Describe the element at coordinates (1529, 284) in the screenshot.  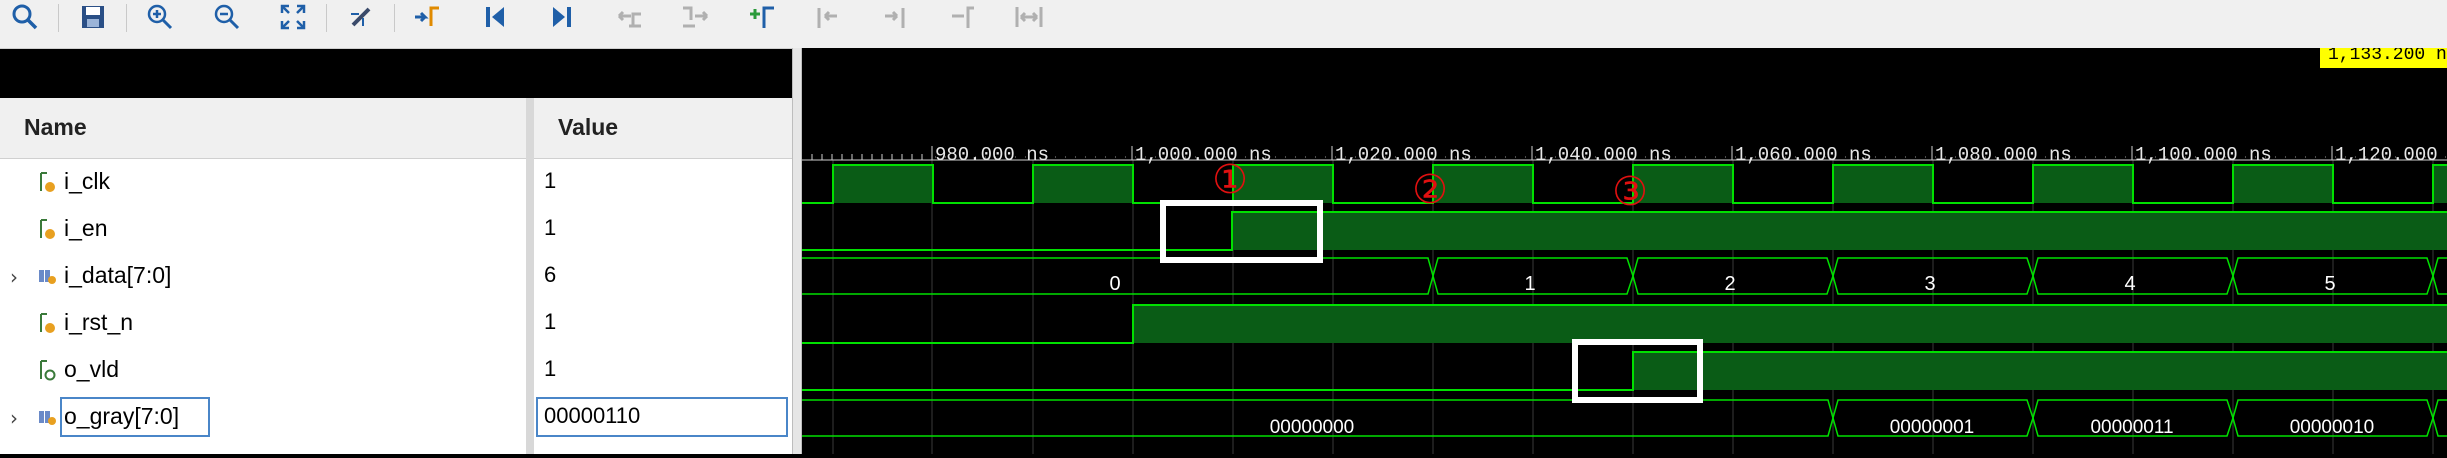
I see `bus-value-label: 1` at that location.